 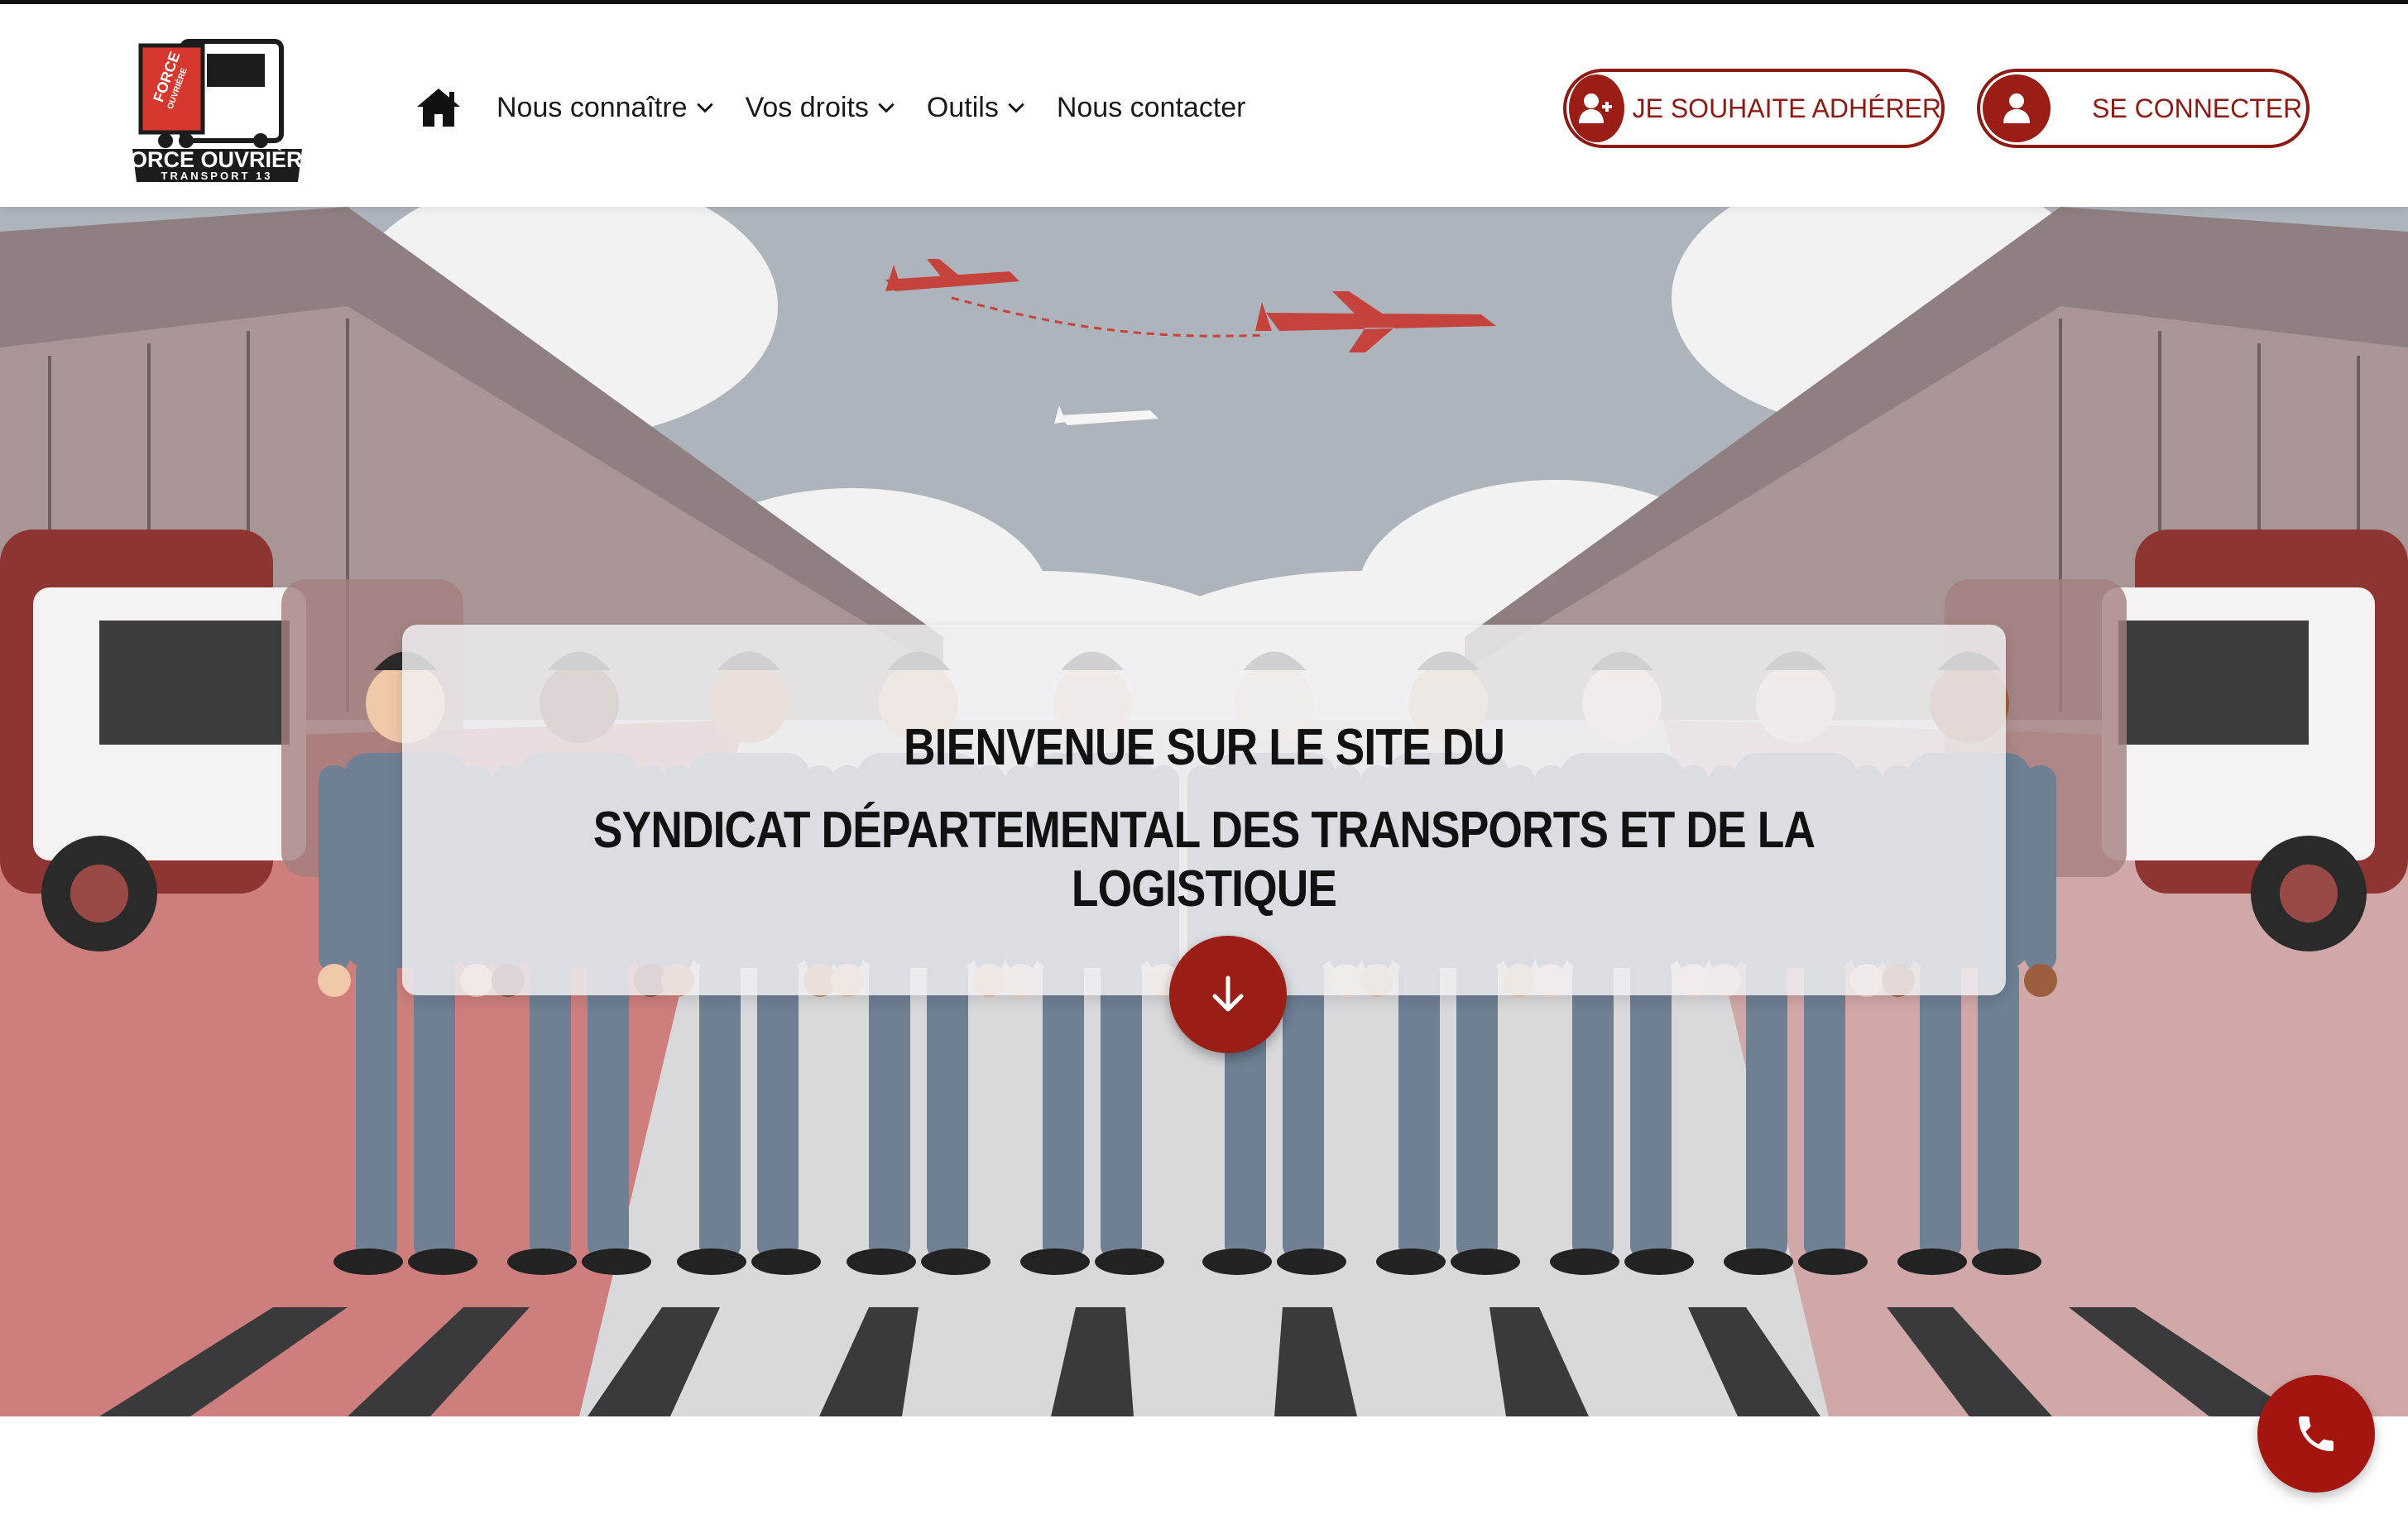 I want to click on nav-outils: Outils, so click(x=977, y=108).